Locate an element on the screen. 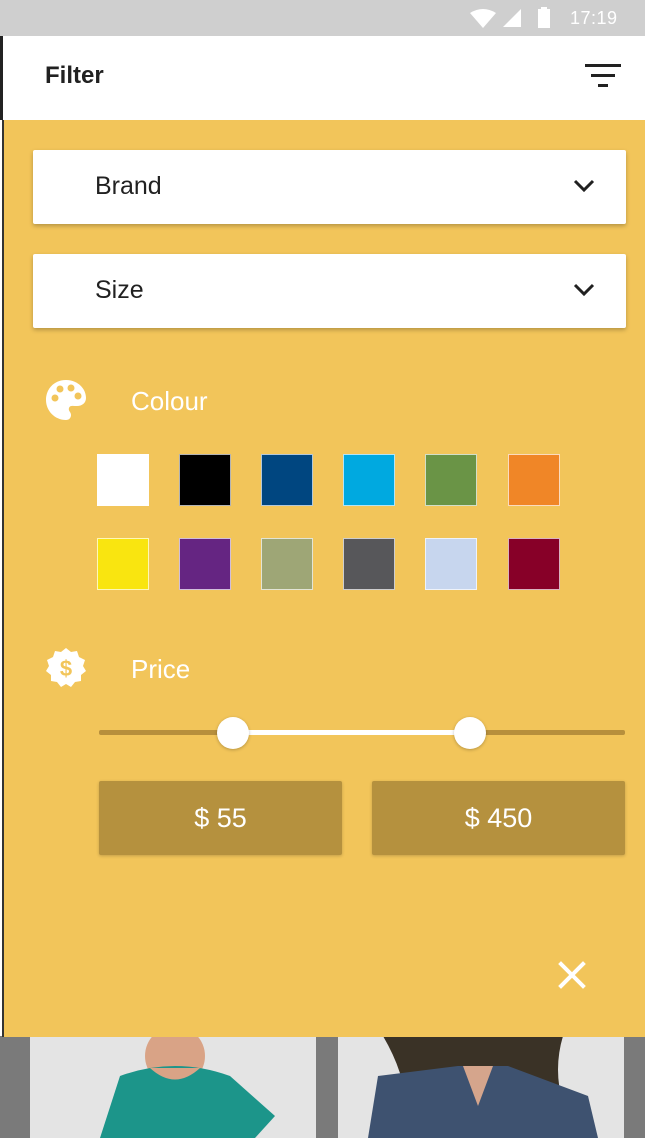 This screenshot has width=645, height=1138. price-range-slider is located at coordinates (362, 733).